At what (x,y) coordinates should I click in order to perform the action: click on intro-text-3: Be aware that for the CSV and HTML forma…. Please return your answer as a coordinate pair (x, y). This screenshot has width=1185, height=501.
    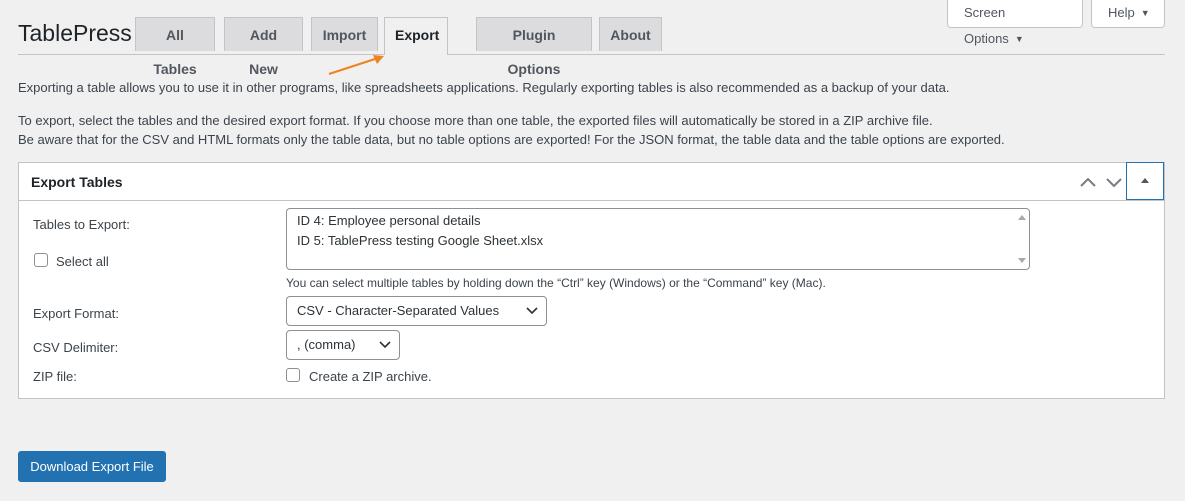
    Looking at the image, I should click on (511, 139).